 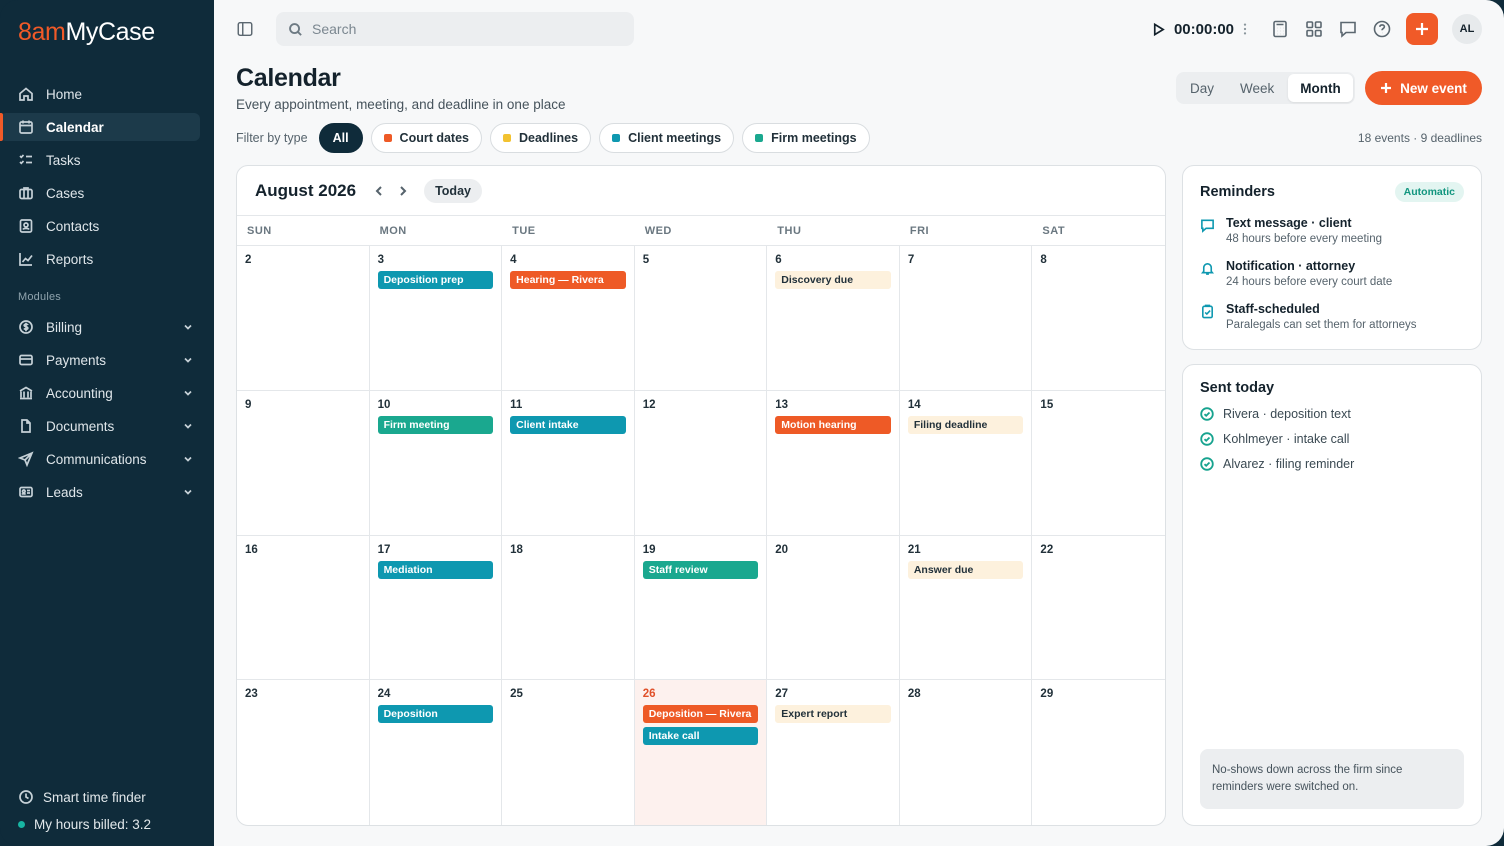 I want to click on weekday-label: SAT, so click(x=1054, y=231).